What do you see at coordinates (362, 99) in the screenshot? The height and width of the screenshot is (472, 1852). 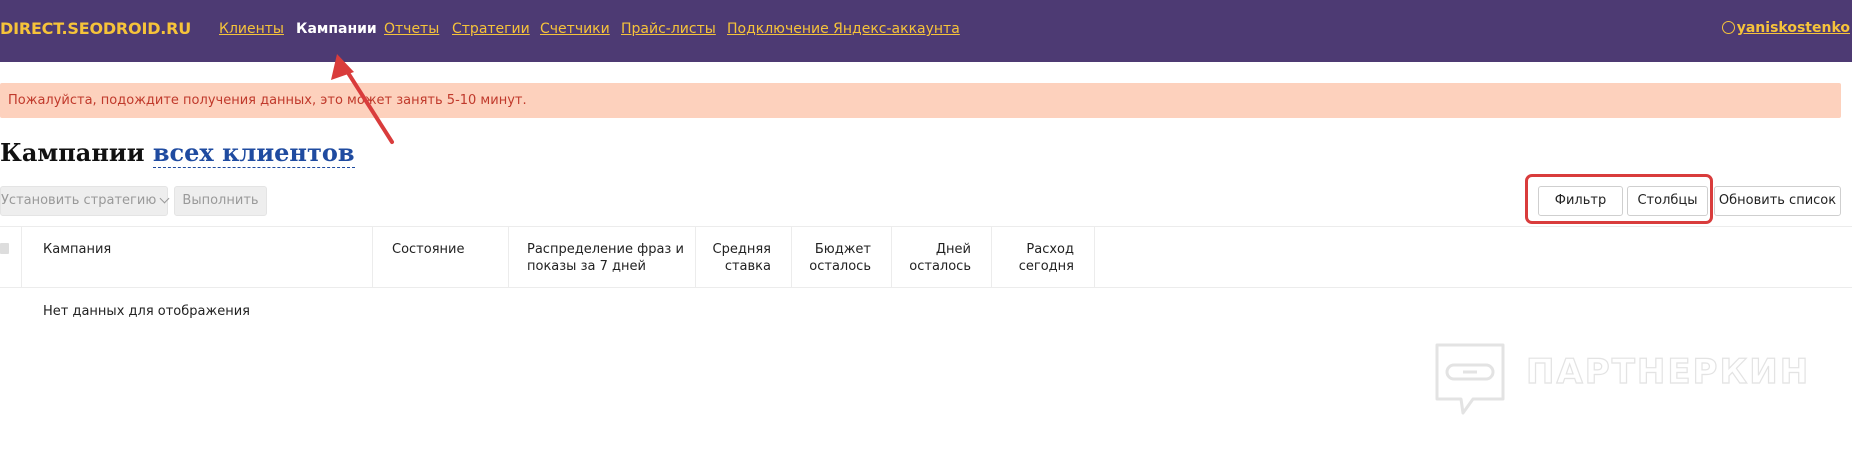 I see `annotation-arrow` at bounding box center [362, 99].